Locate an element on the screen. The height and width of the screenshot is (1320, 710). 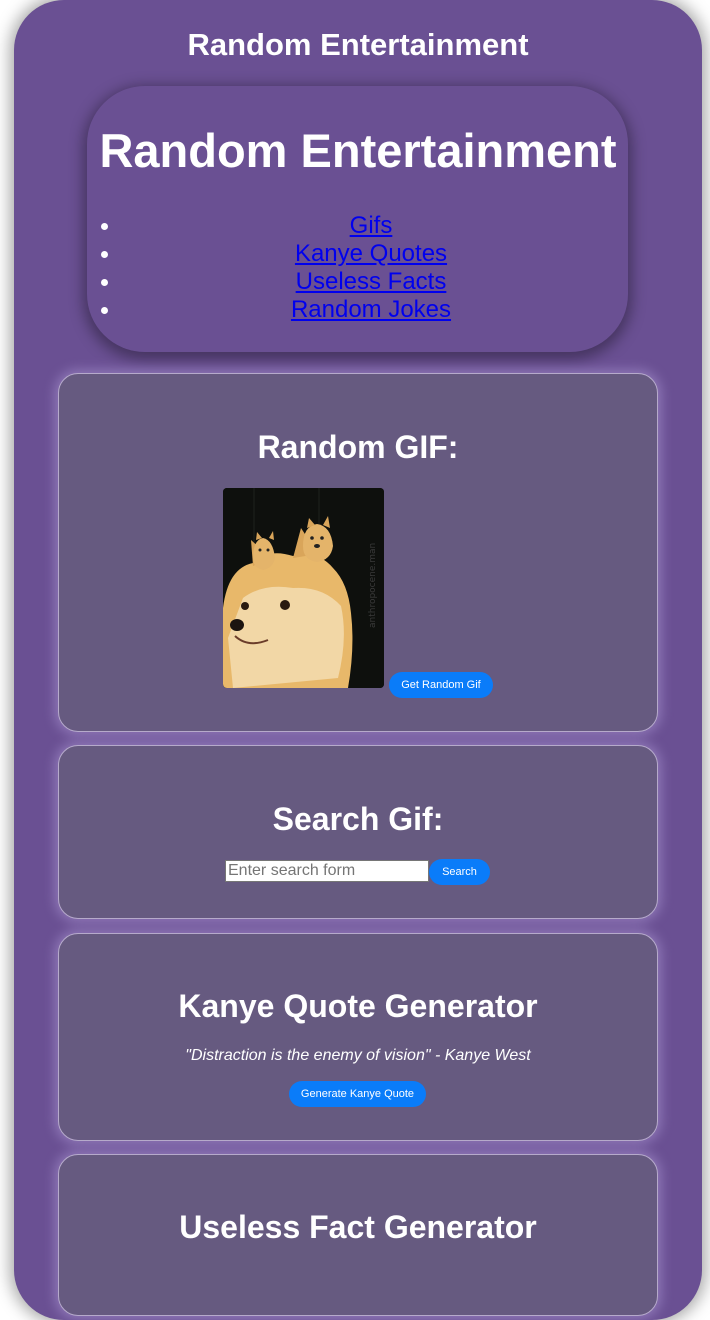
useless-fact-heading: Useless Fact Generator is located at coordinates (358, 1227).